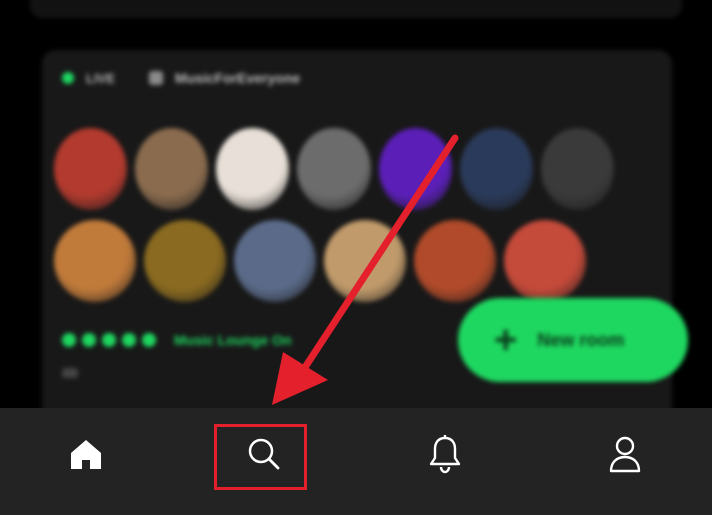 This screenshot has height=515, width=712. I want to click on room-title: Music Lounge On, so click(176, 340).